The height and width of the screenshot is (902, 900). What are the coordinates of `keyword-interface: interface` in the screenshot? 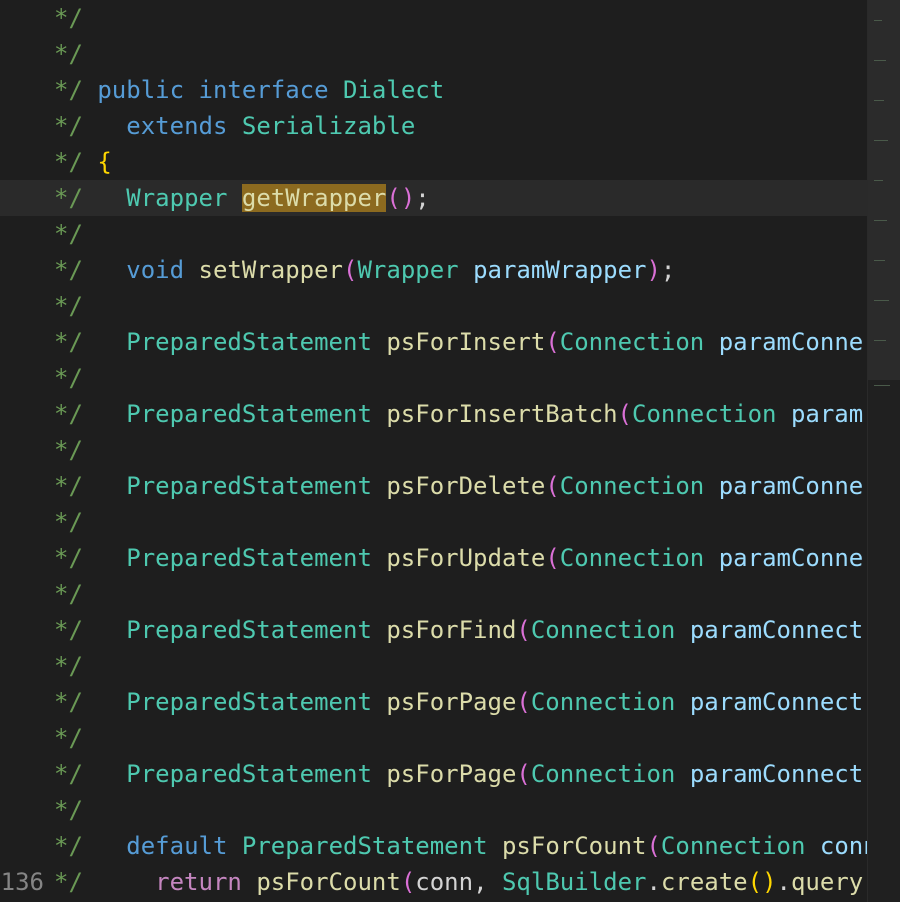 It's located at (263, 90).